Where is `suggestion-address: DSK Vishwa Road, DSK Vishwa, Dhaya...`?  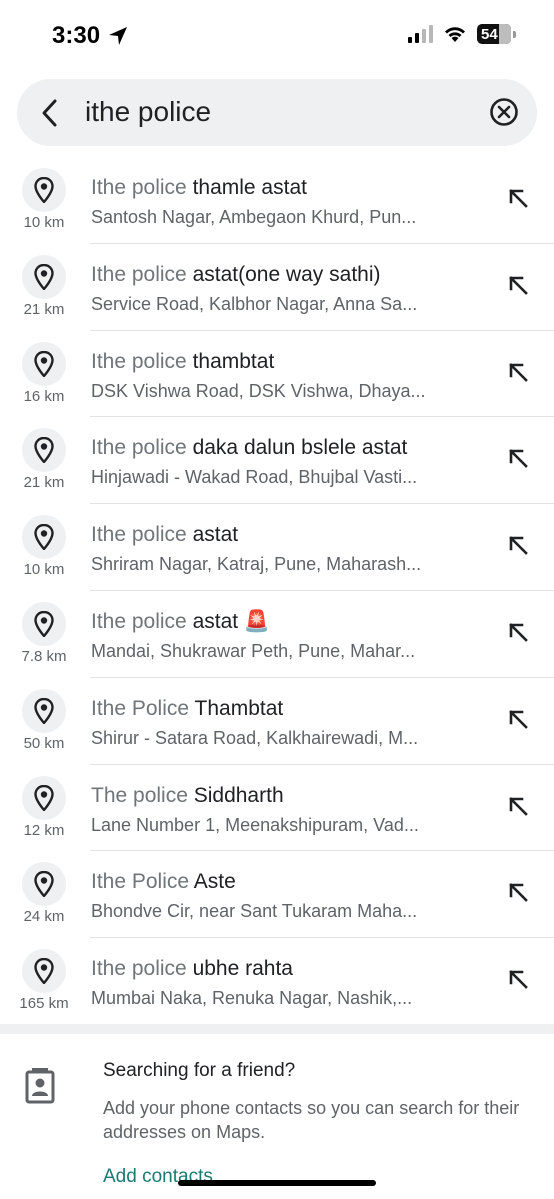 suggestion-address: DSK Vishwa Road, DSK Vishwa, Dhaya... is located at coordinates (258, 390).